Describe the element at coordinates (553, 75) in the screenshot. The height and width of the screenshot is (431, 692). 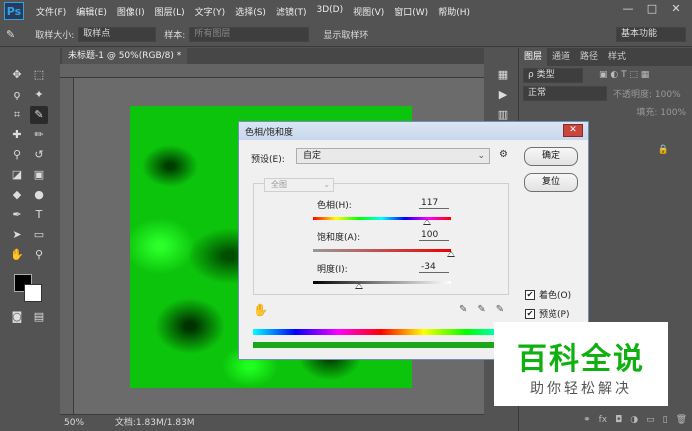
I see `layer-kind-select: ρ 类型` at that location.